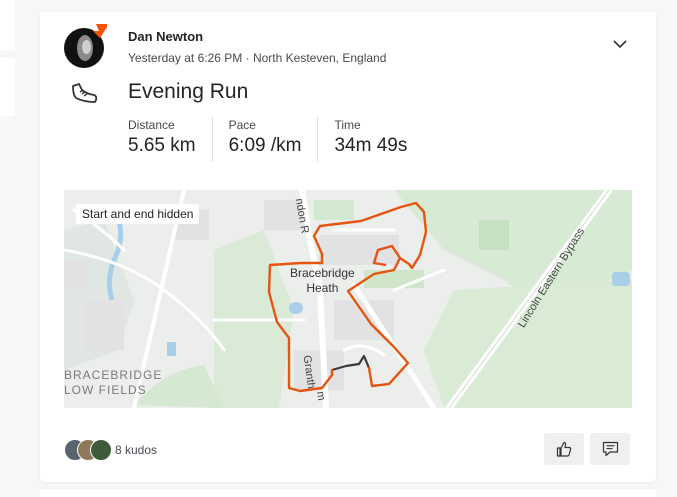 This screenshot has height=497, width=677. What do you see at coordinates (88, 450) in the screenshot?
I see `kudos-avatars` at bounding box center [88, 450].